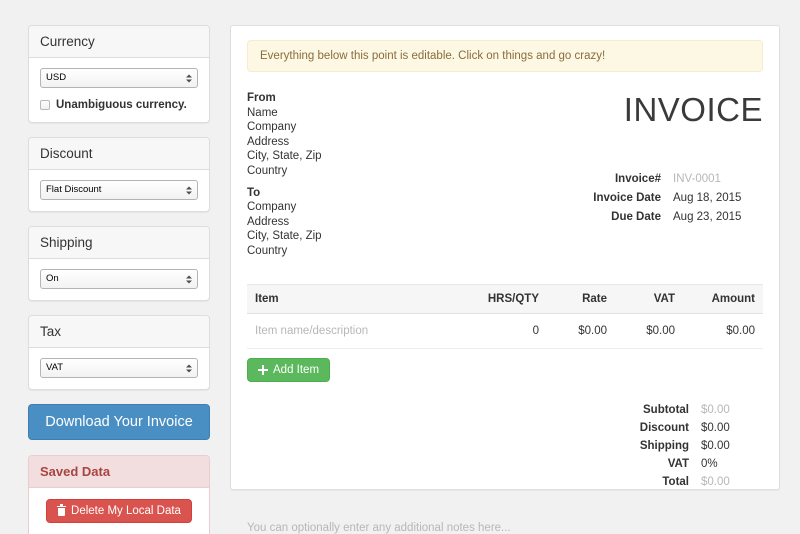 Image resolution: width=800 pixels, height=534 pixels. I want to click on tax-select: VAT, so click(119, 368).